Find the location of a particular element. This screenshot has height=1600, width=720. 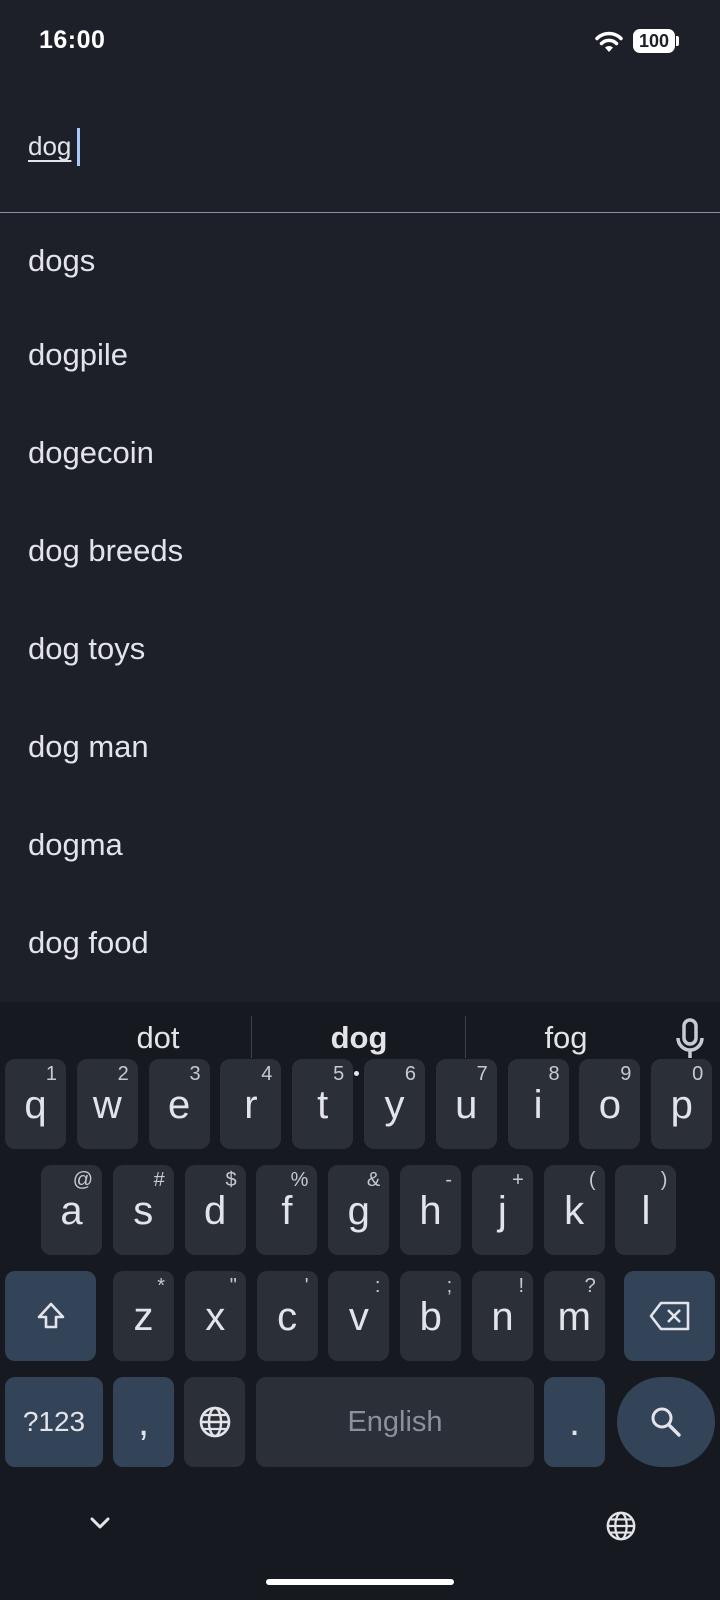

key-x: x " is located at coordinates (215, 1316).